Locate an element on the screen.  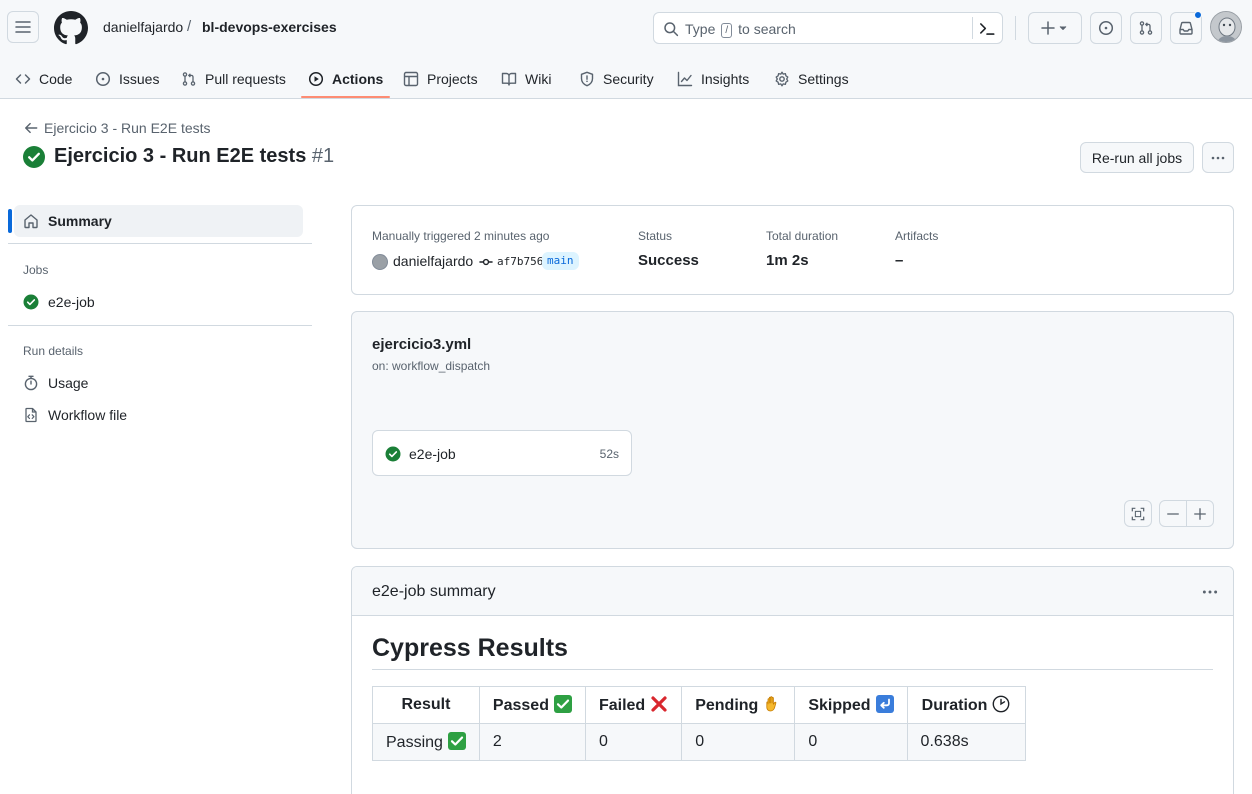
cypress-results-heading: Cypress Results is located at coordinates (470, 648).